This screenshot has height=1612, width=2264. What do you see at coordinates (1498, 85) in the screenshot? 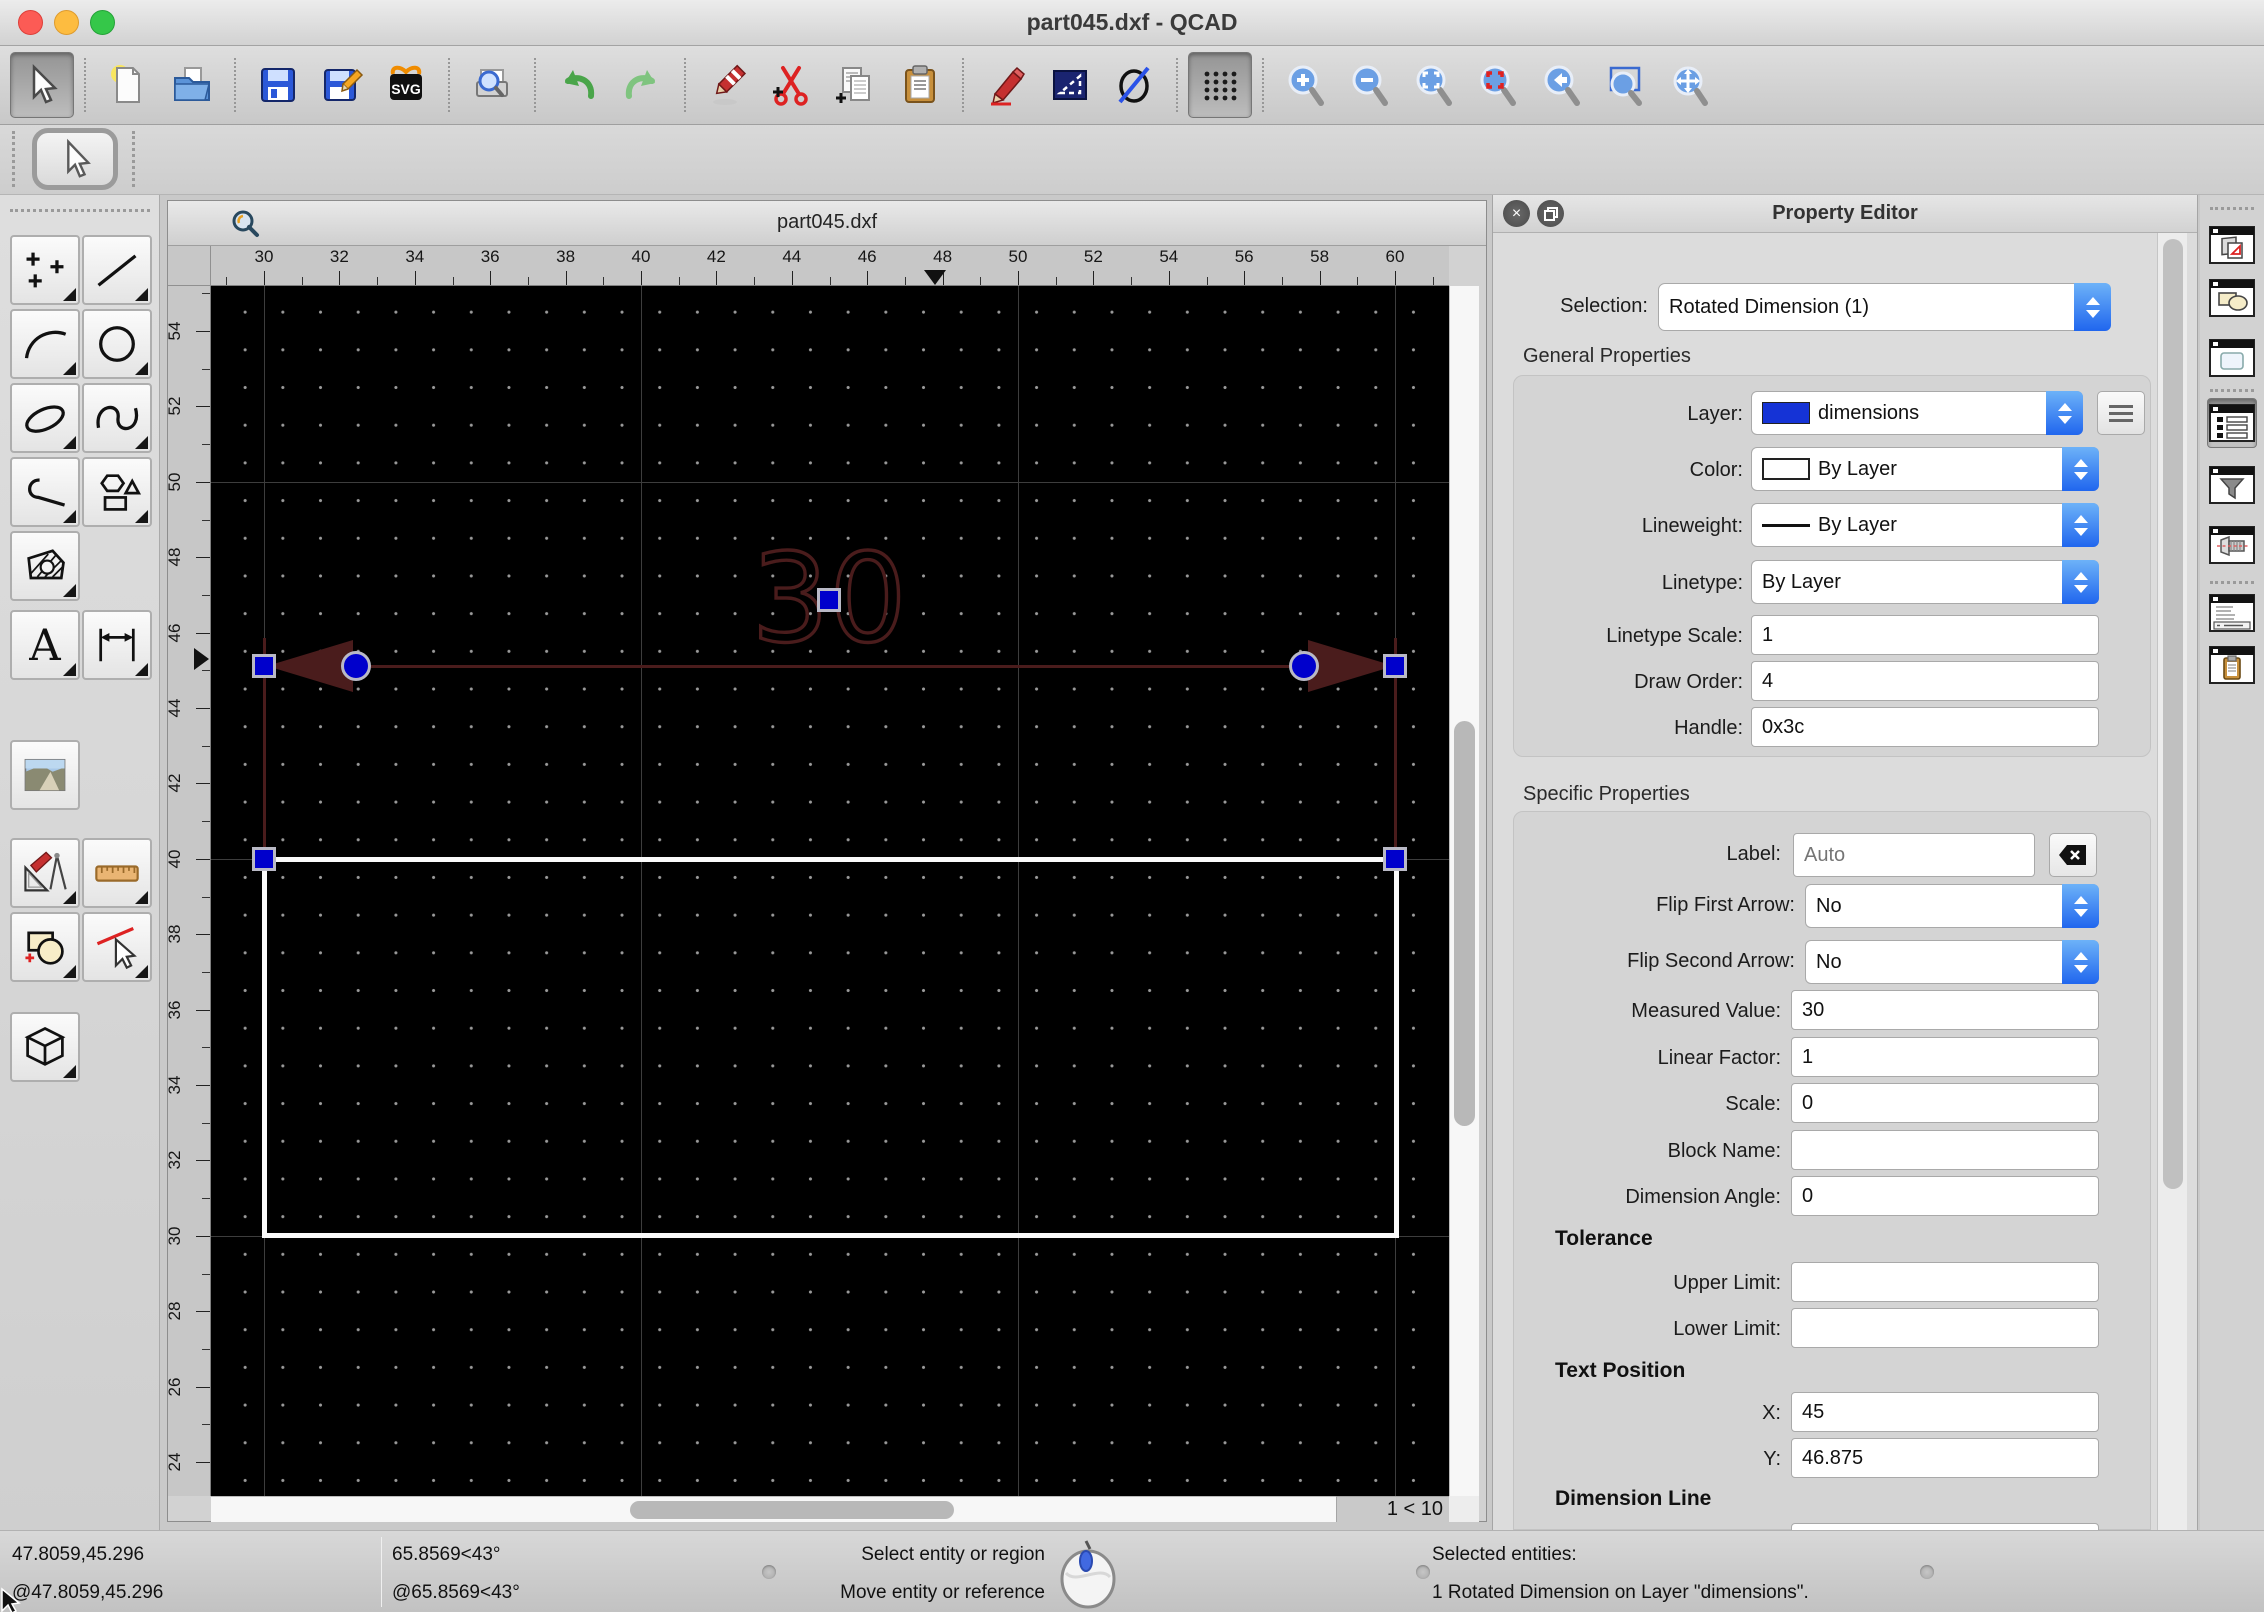
I see `zoom-selection-button` at bounding box center [1498, 85].